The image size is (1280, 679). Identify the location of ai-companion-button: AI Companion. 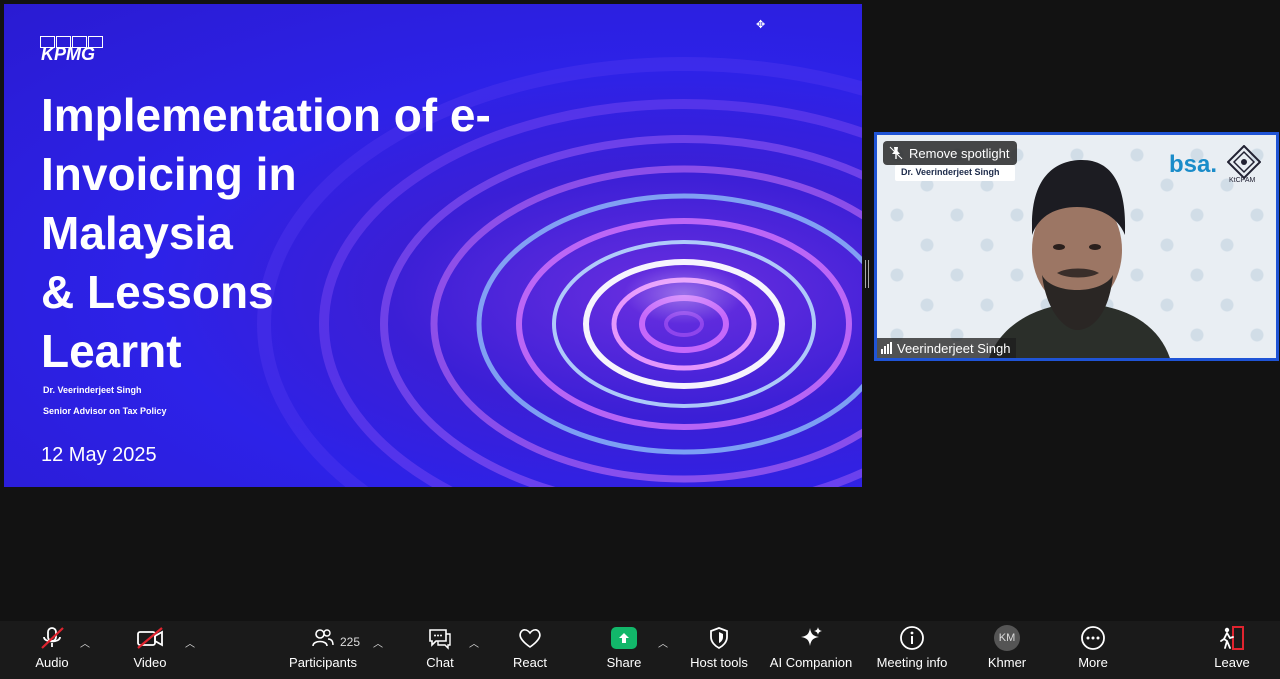
(811, 650).